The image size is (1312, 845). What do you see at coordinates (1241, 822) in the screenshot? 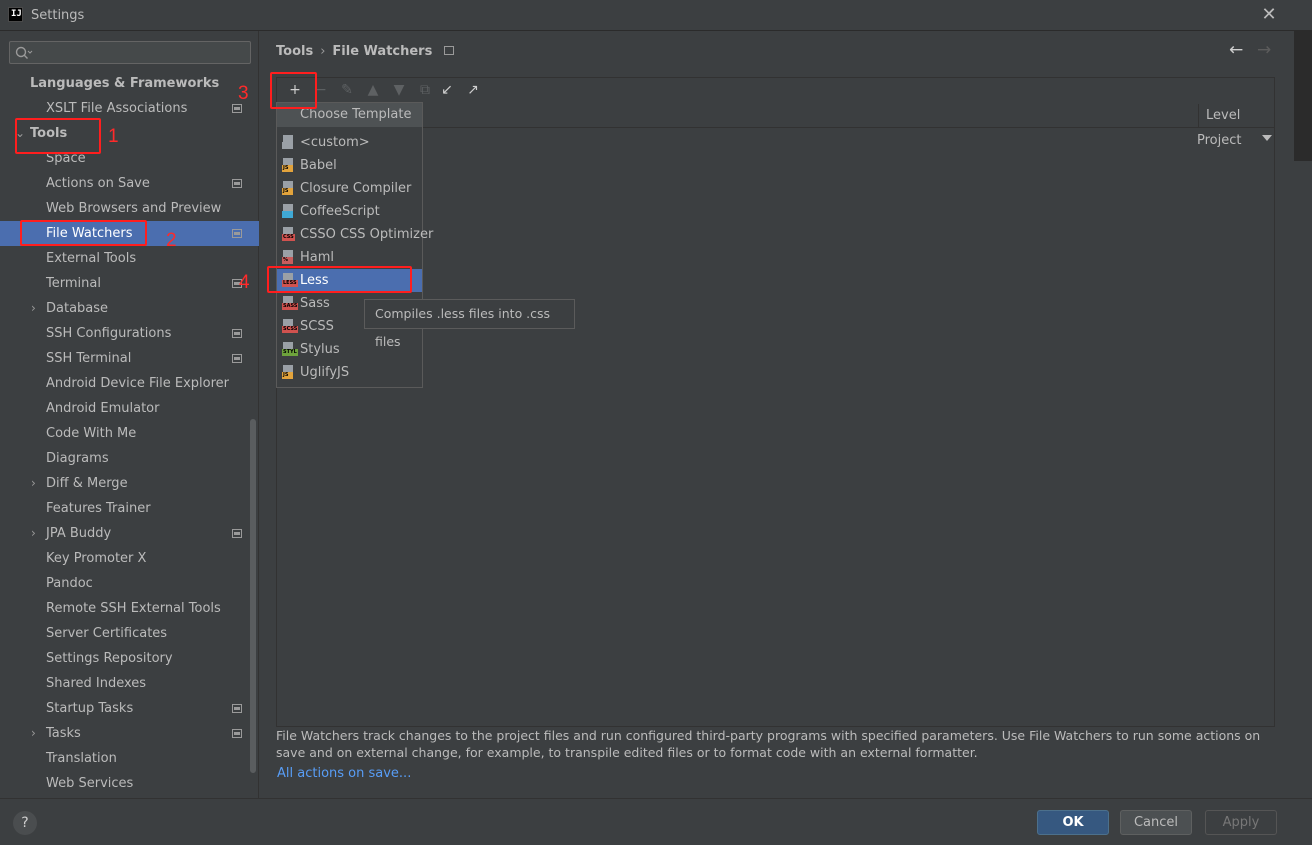
I see `apply-button: Apply` at bounding box center [1241, 822].